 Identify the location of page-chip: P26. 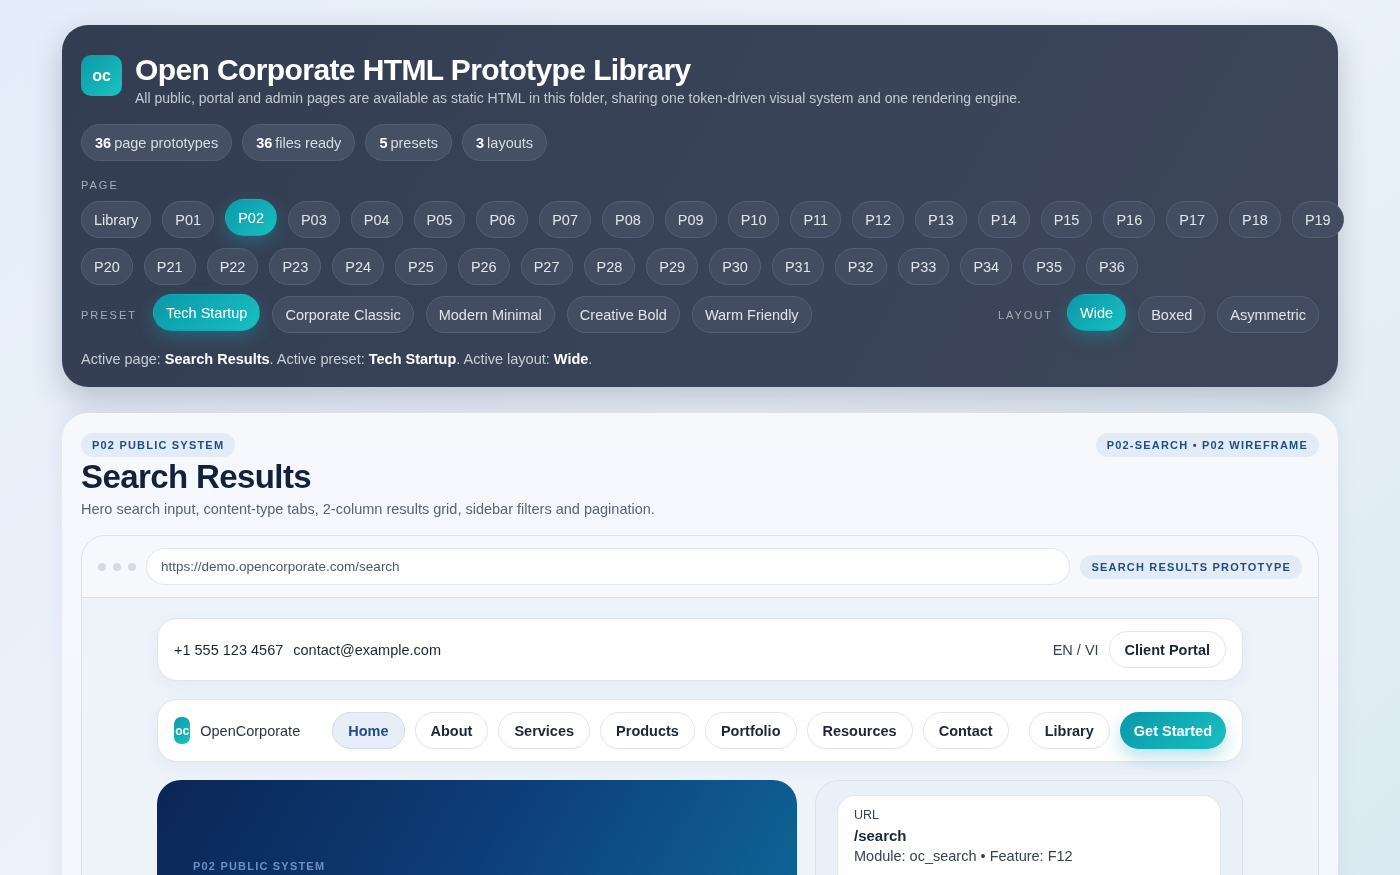
(483, 266).